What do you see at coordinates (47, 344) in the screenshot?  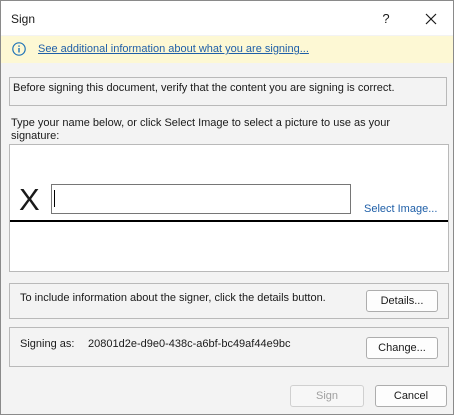 I see `signing-as-label: Signing as:` at bounding box center [47, 344].